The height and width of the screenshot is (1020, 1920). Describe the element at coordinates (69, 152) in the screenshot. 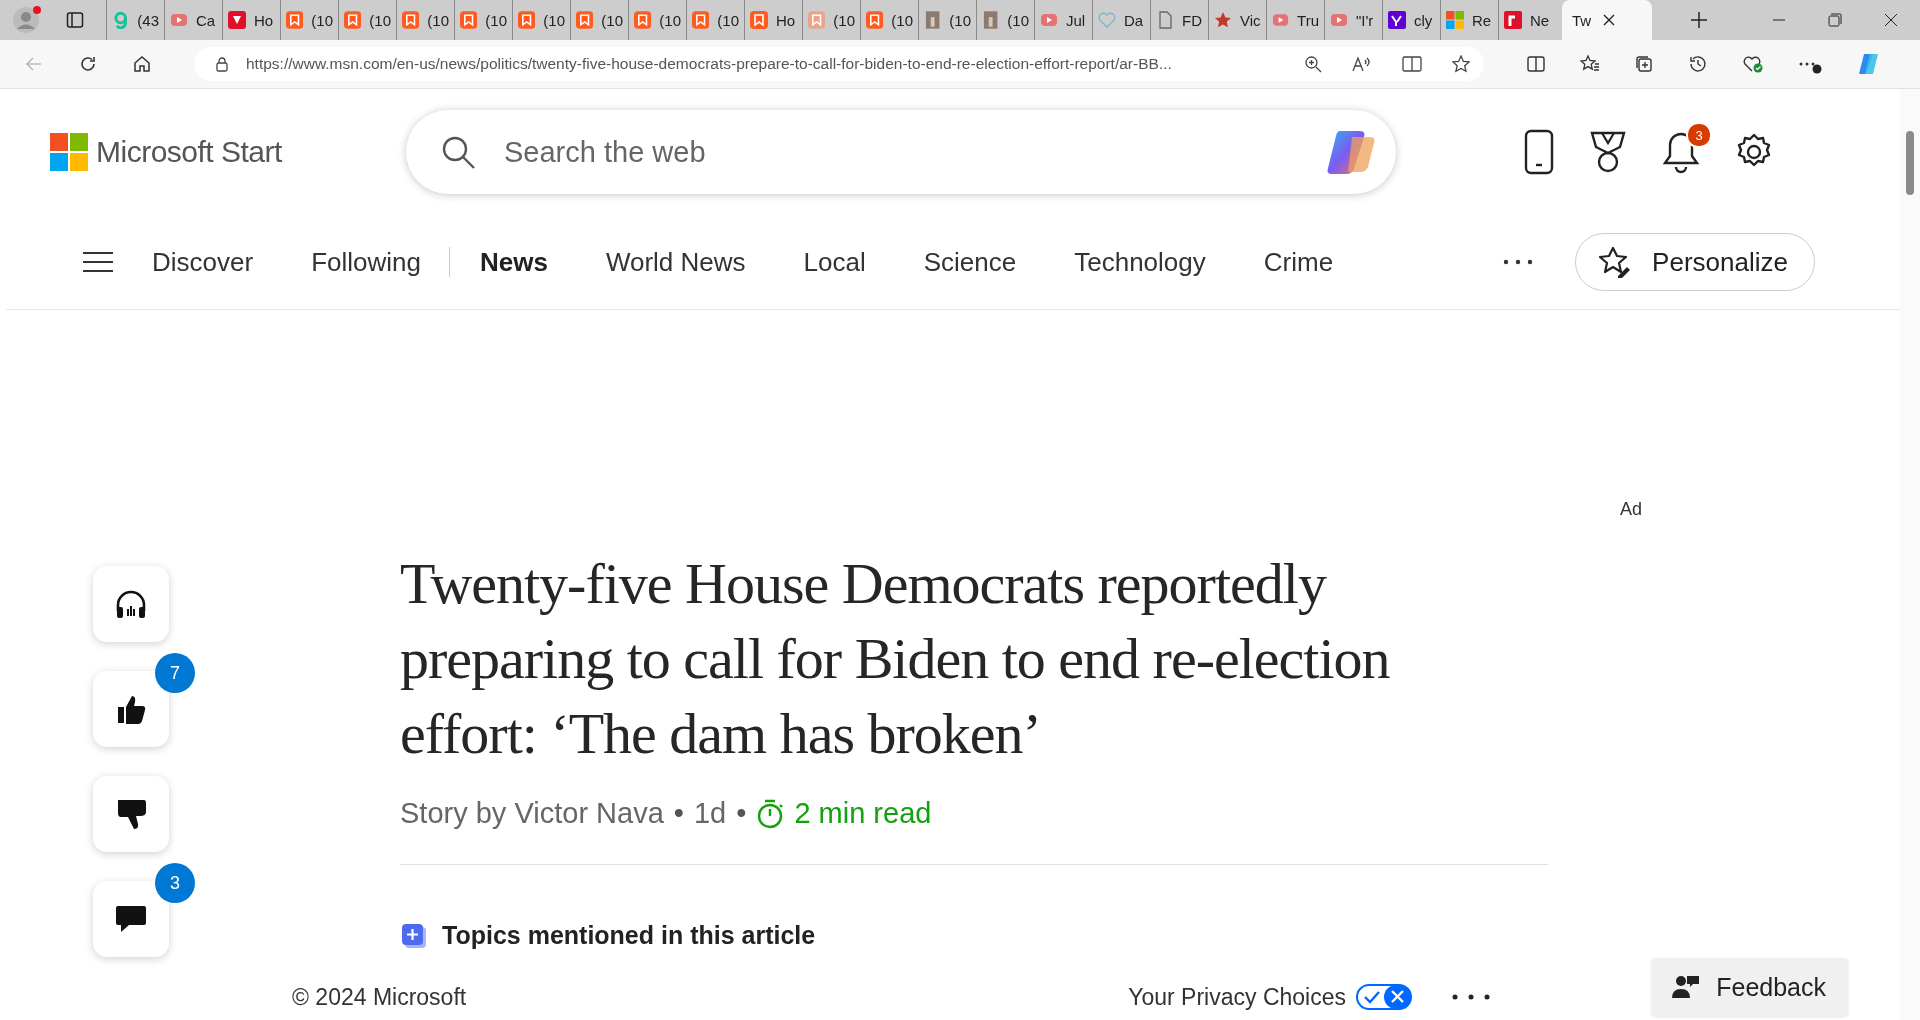

I see `logo-icon` at that location.